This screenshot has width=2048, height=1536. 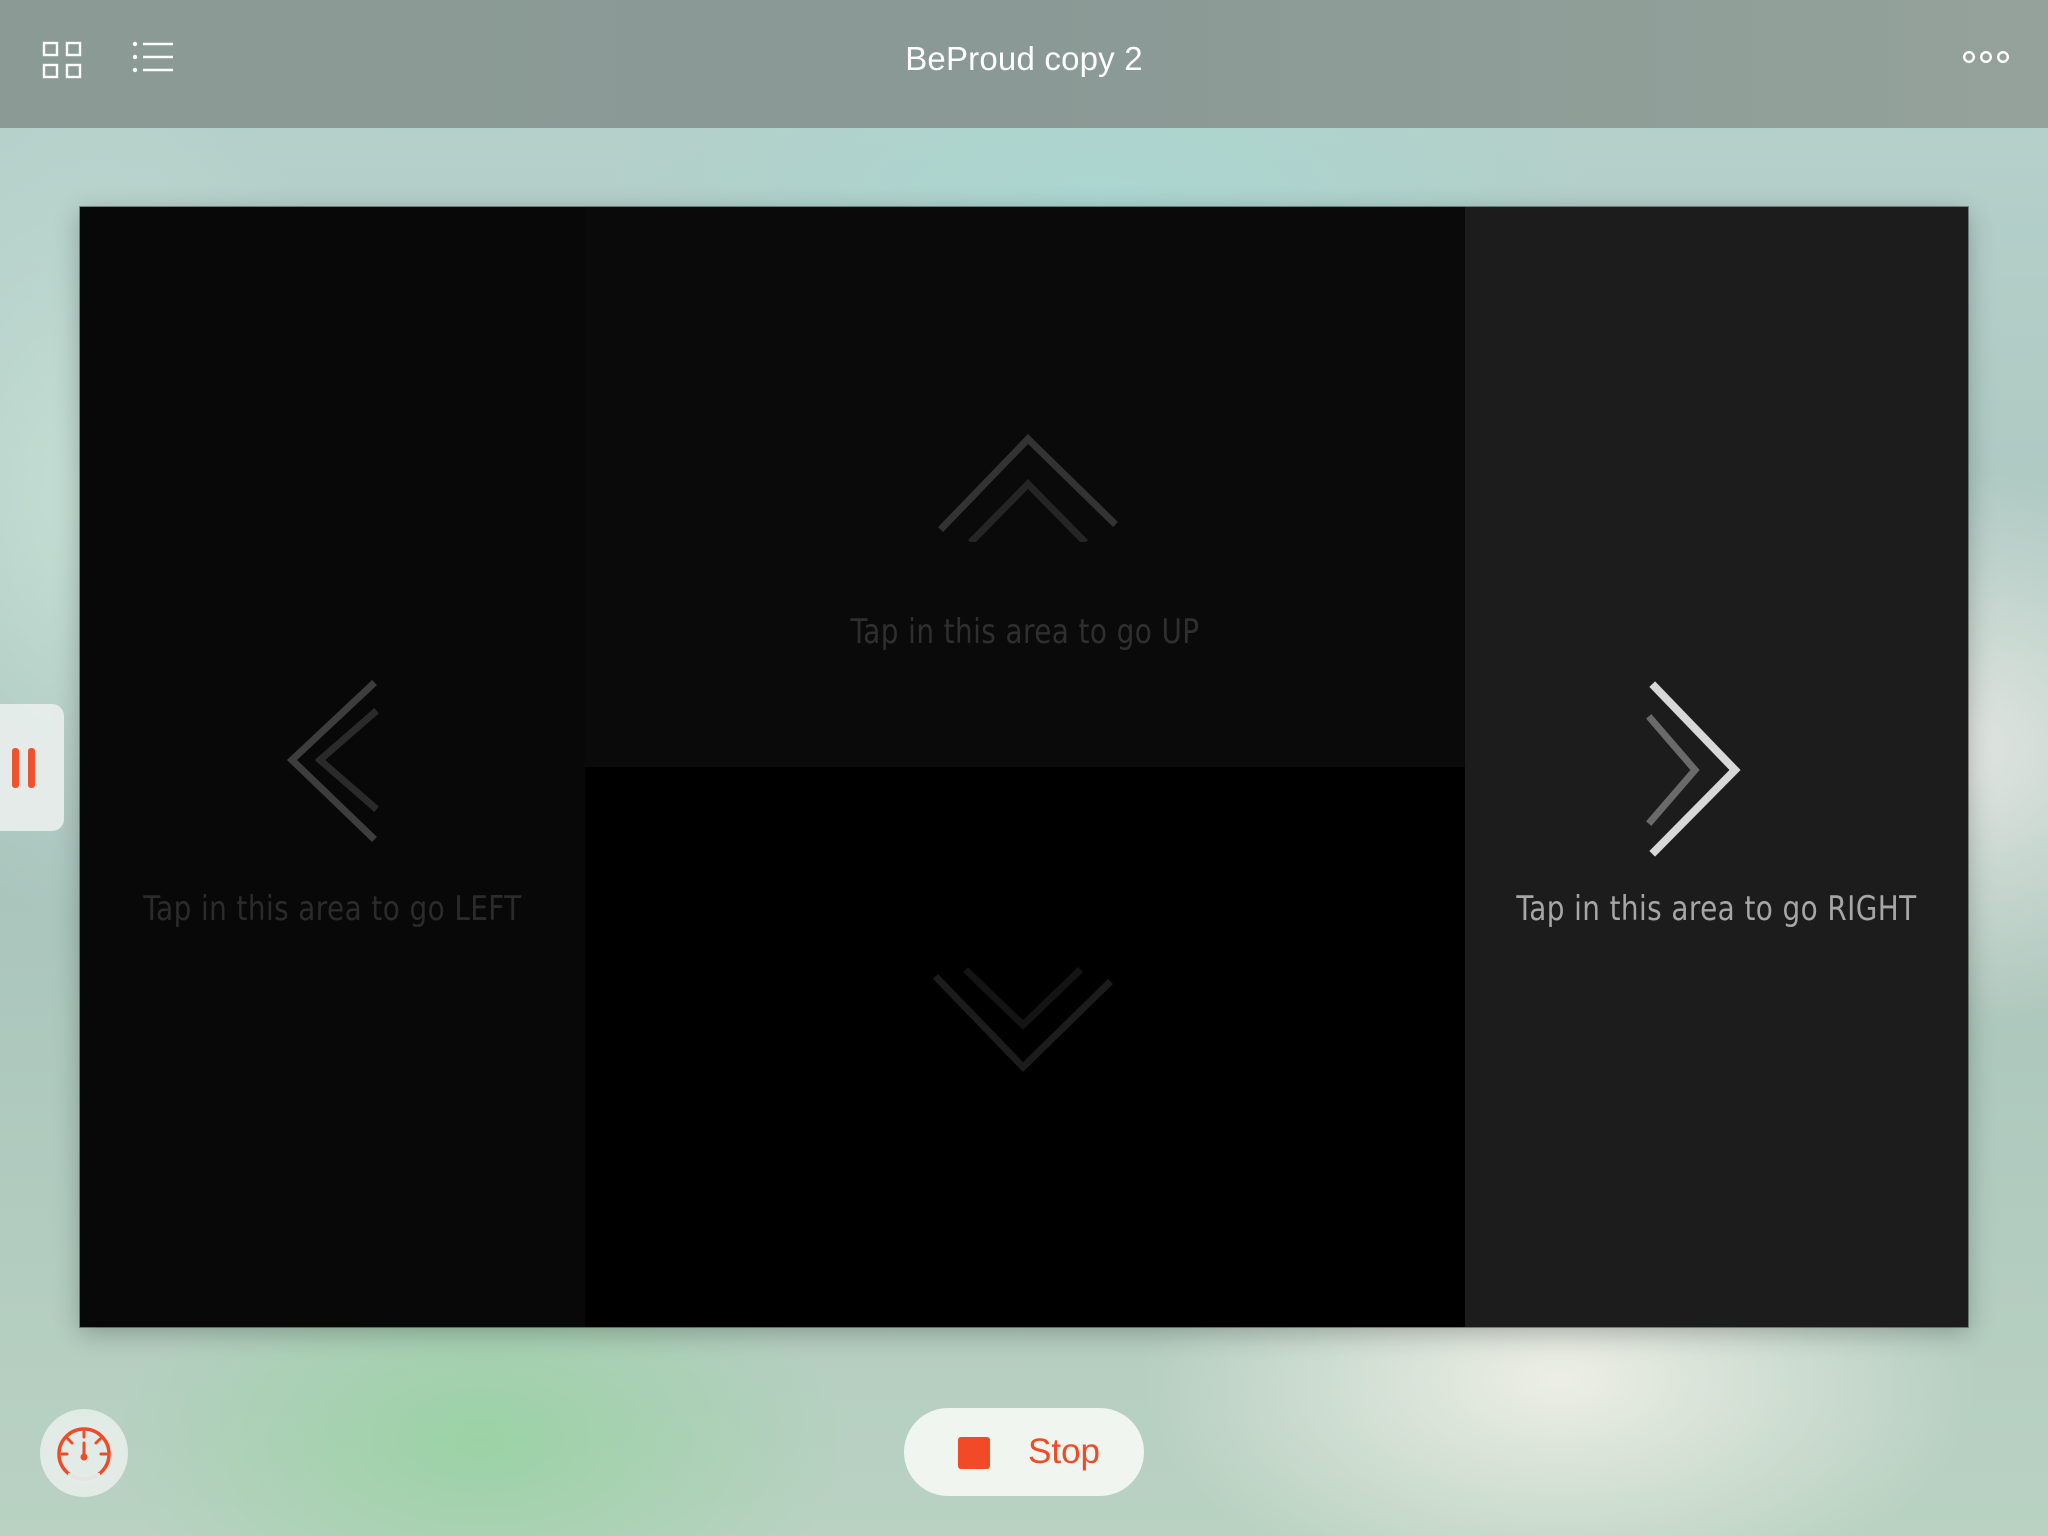 I want to click on page-title: BeProud copy 2, so click(x=1024, y=58).